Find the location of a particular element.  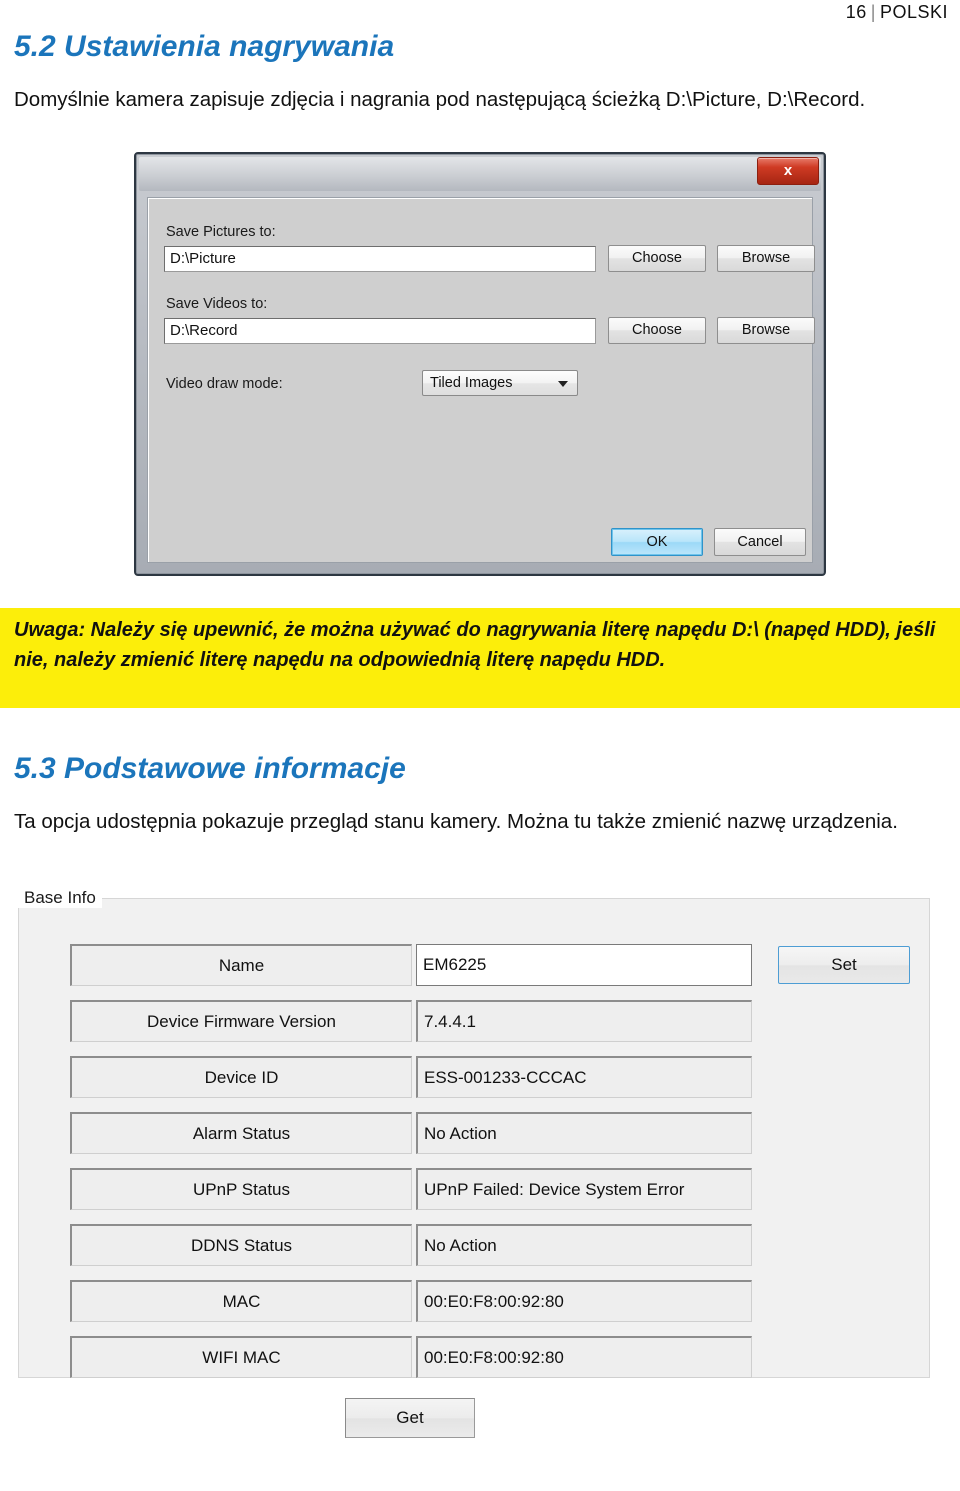

base-info-legend: Base Info is located at coordinates (60, 898).